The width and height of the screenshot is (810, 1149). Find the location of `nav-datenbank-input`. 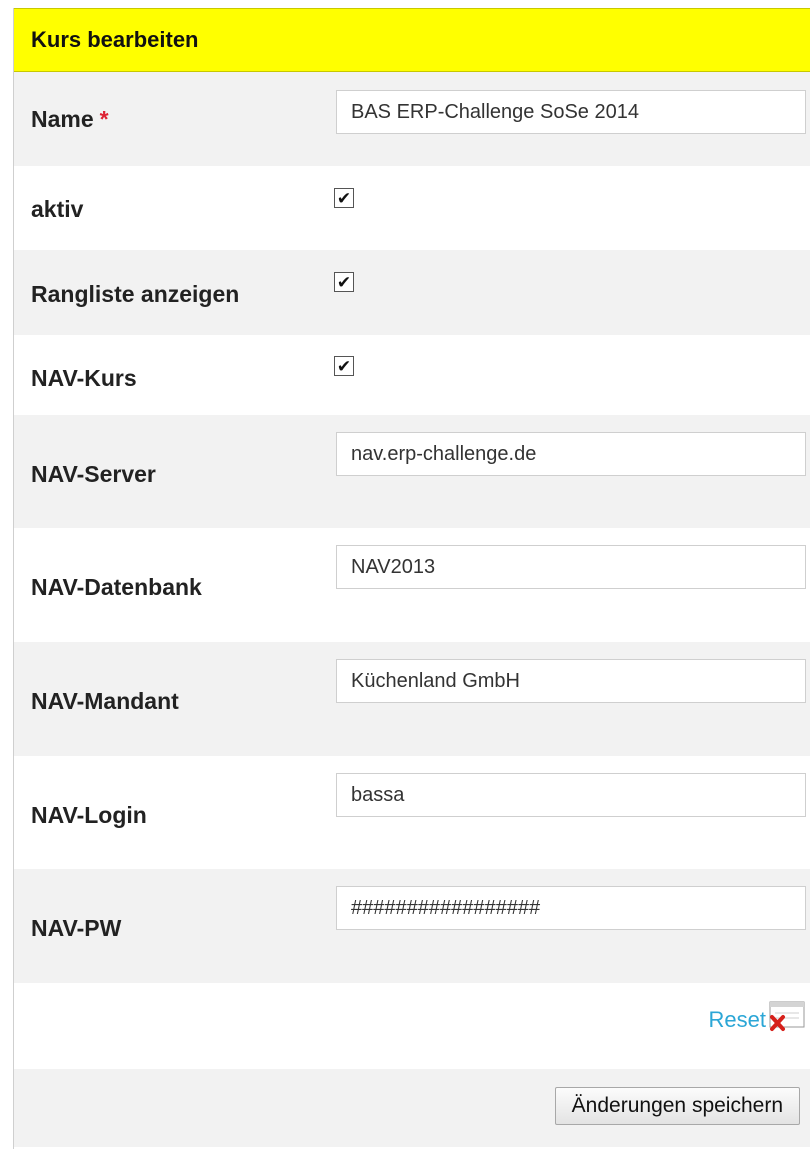

nav-datenbank-input is located at coordinates (571, 567).